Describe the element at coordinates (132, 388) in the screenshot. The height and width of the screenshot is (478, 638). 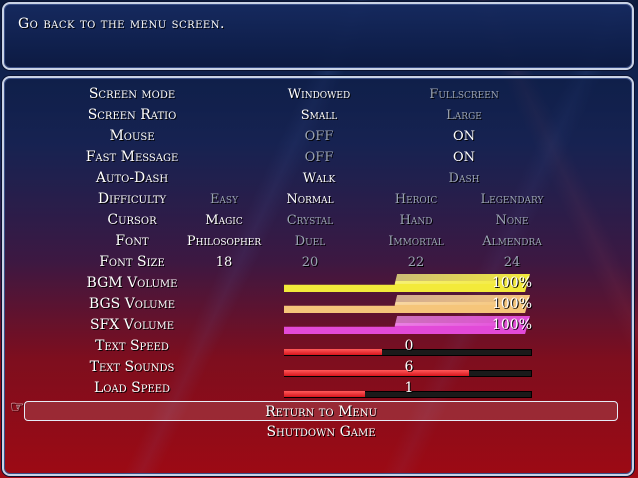
I see `gauge-label: Load Speed` at that location.